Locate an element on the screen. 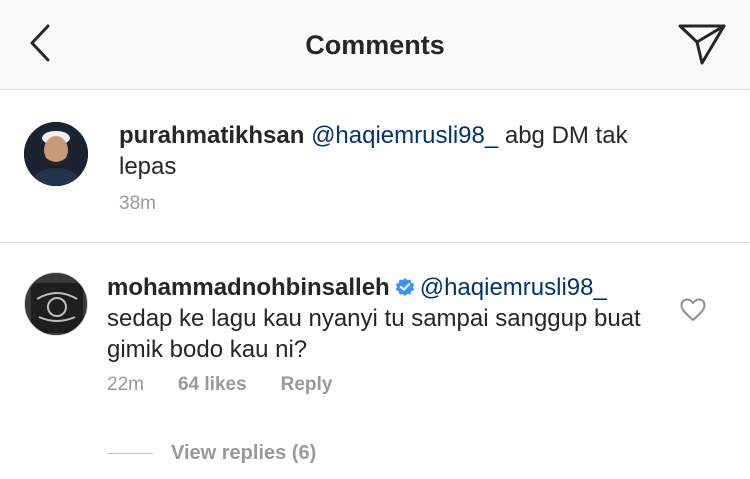  heart-icon is located at coordinates (693, 309).